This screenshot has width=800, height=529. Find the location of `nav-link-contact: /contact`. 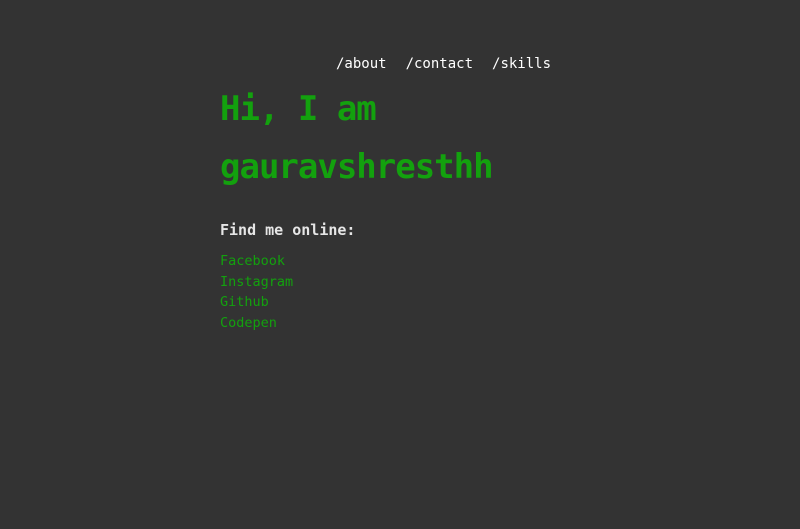

nav-link-contact: /contact is located at coordinates (439, 64).